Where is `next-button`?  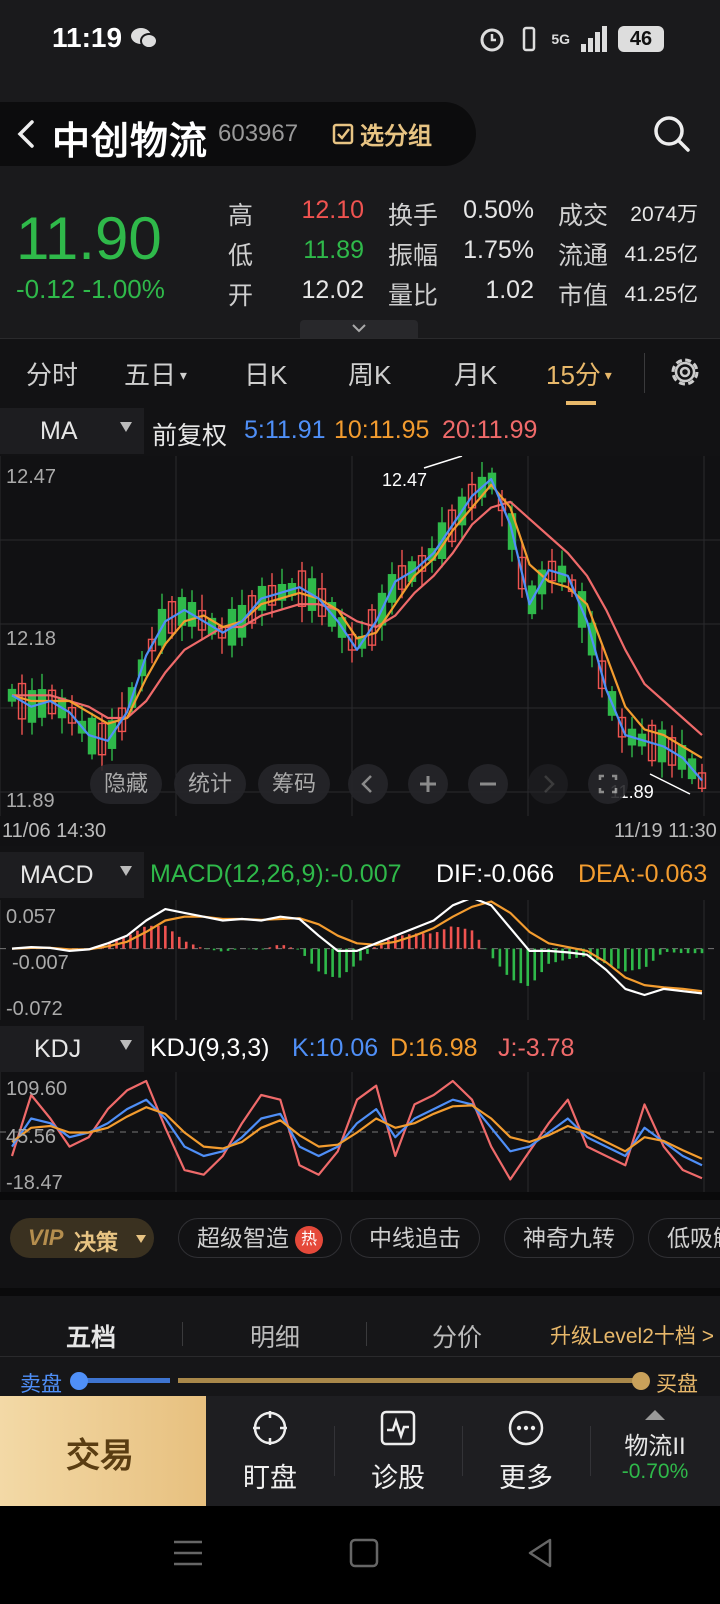 next-button is located at coordinates (548, 784).